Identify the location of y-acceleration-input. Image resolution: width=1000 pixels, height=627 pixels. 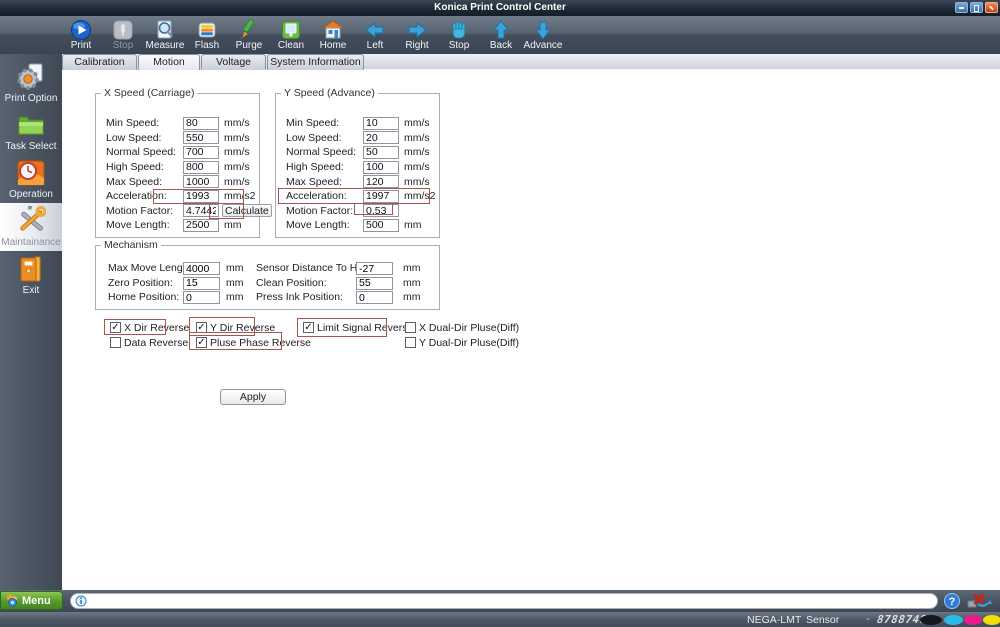
(381, 196).